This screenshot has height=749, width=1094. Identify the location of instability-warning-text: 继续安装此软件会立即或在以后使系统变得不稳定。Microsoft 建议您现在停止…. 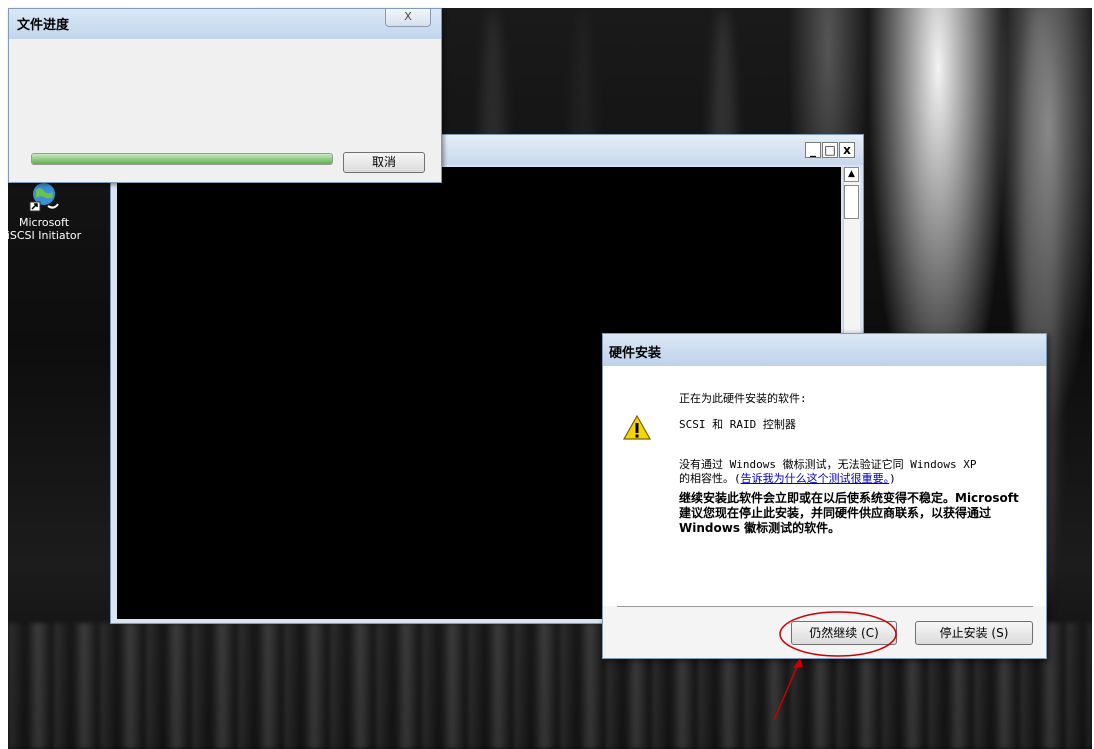
(849, 513).